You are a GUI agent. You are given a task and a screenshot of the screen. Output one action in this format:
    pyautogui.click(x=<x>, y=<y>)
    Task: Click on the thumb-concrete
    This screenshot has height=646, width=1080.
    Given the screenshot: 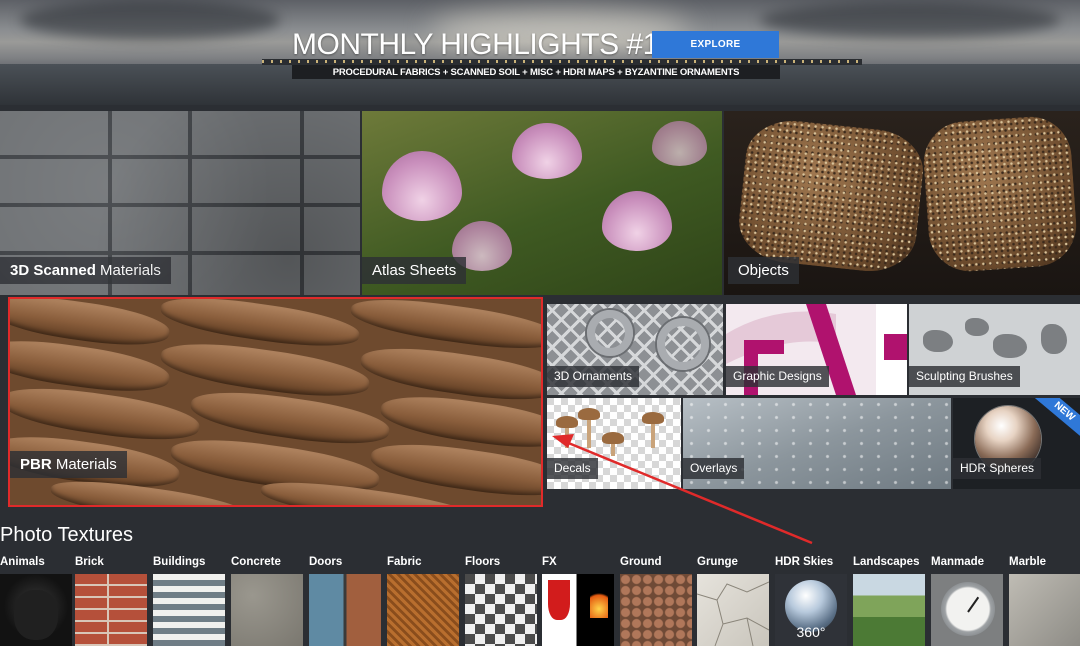 What is the action you would take?
    pyautogui.click(x=267, y=610)
    